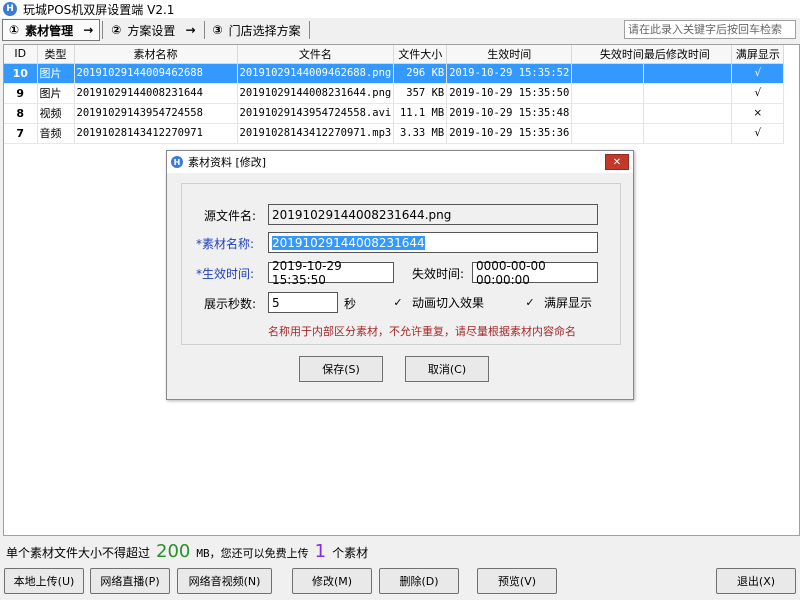 The image size is (800, 600). I want to click on cell-size: 11.1 MB, so click(420, 113).